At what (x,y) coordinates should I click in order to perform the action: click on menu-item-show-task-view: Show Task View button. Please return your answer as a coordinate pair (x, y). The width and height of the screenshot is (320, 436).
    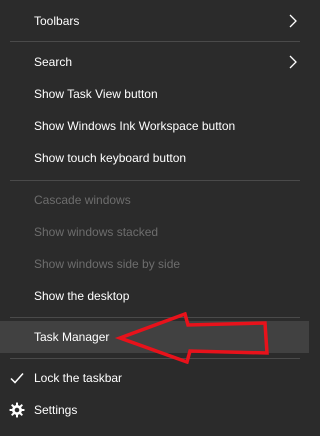
    Looking at the image, I should click on (154, 94).